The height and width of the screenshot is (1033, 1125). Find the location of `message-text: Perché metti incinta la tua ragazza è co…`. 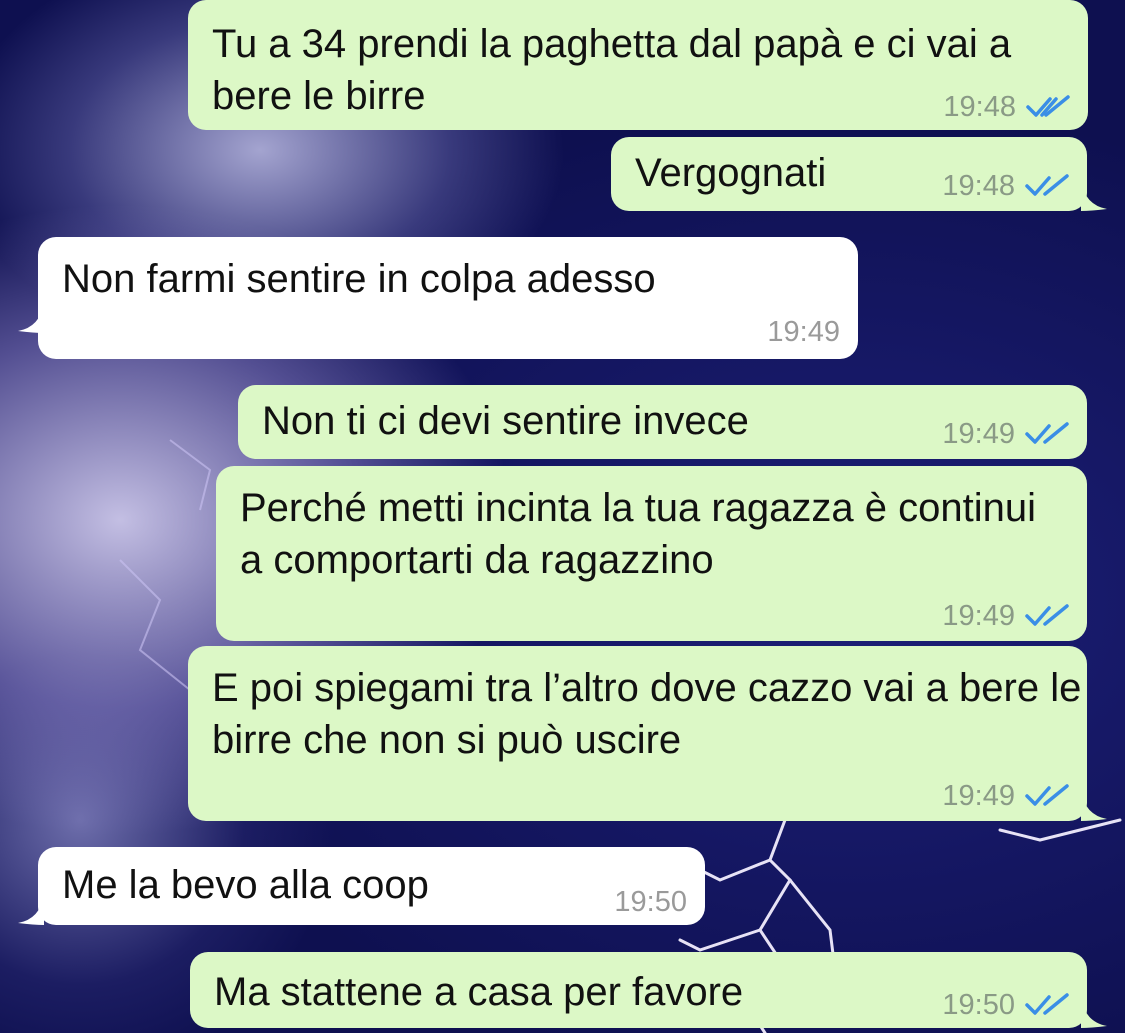

message-text: Perché metti incinta la tua ragazza è co… is located at coordinates (638, 534).